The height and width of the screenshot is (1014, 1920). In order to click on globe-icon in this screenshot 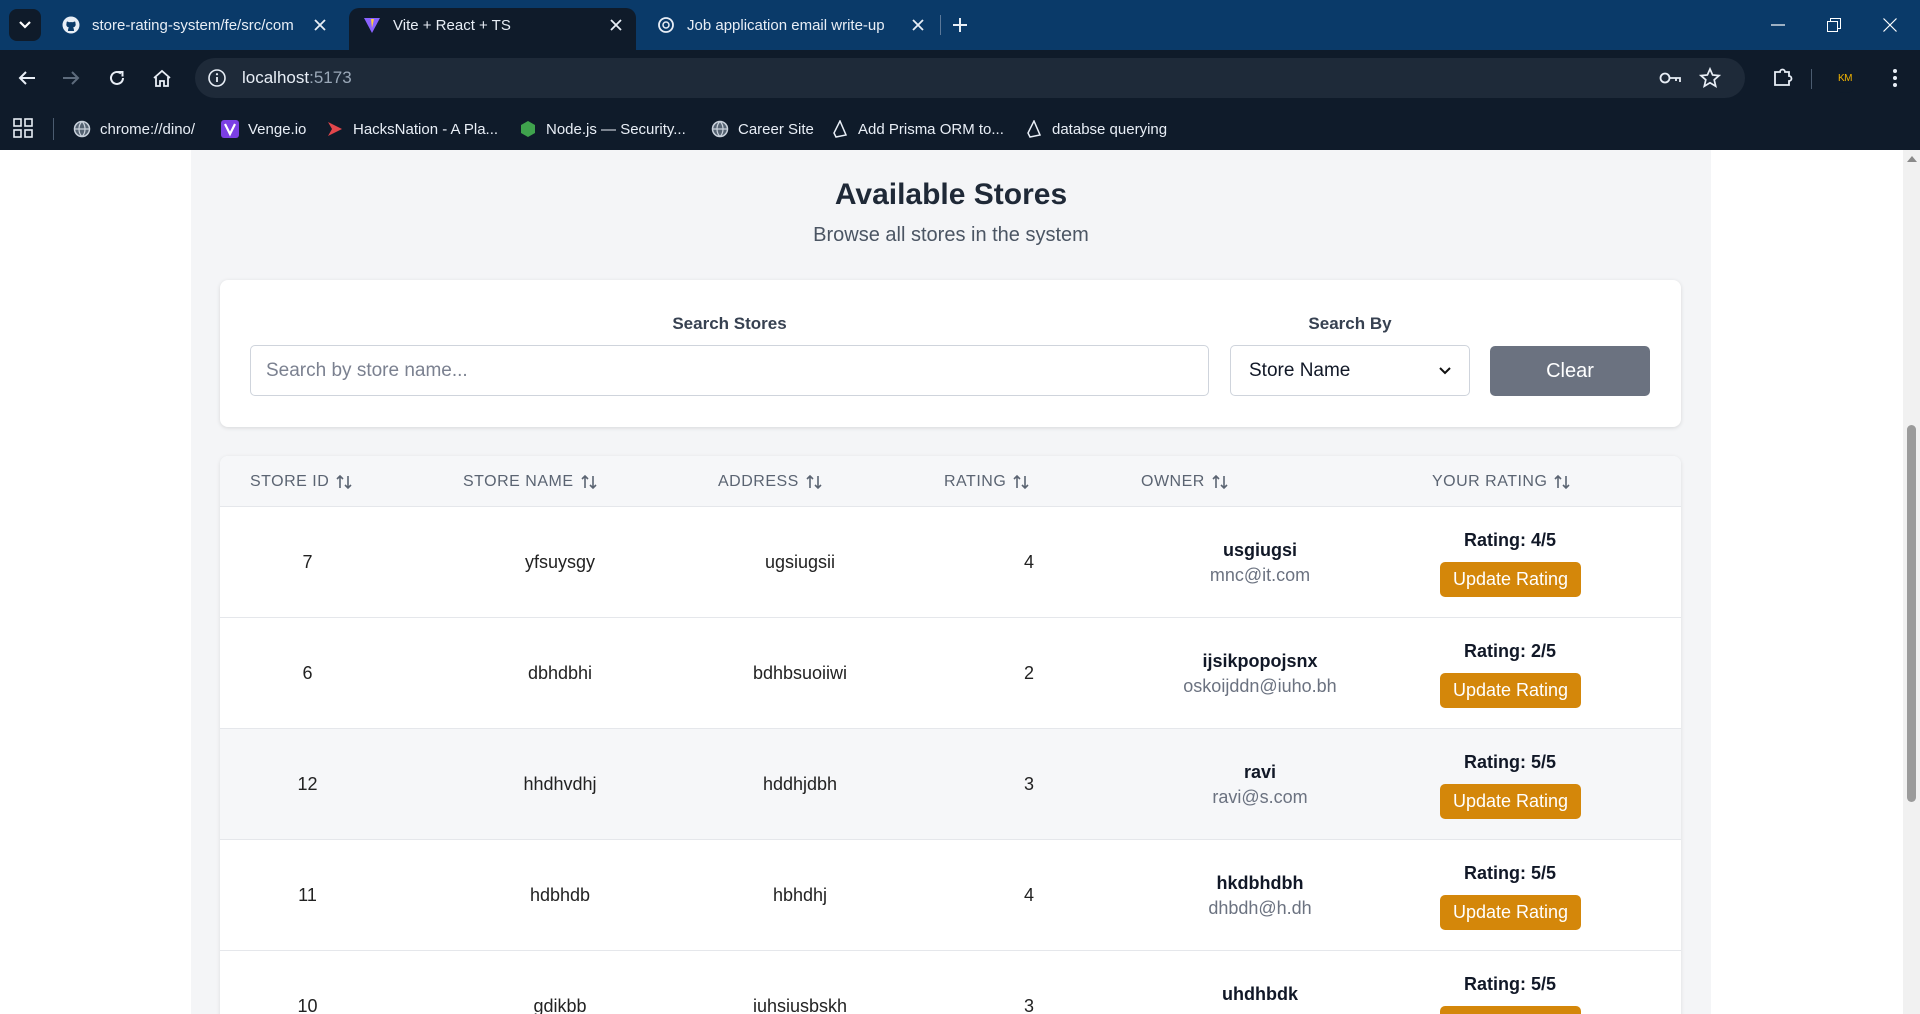, I will do `click(82, 129)`.